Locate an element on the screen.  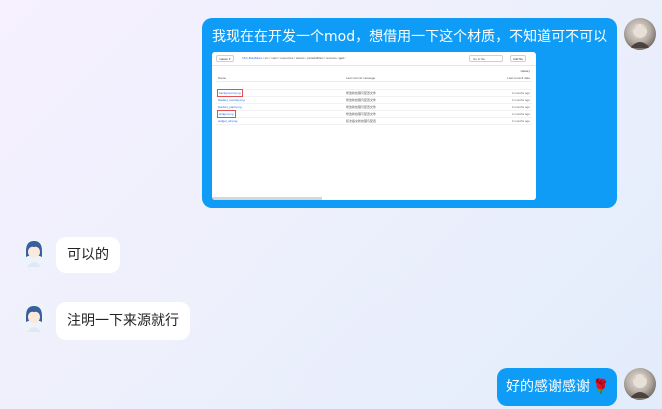
go-to-file-input: Go to file is located at coordinates (486, 58).